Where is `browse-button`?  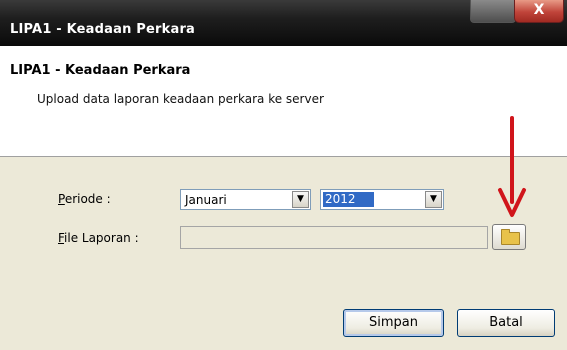 browse-button is located at coordinates (509, 237).